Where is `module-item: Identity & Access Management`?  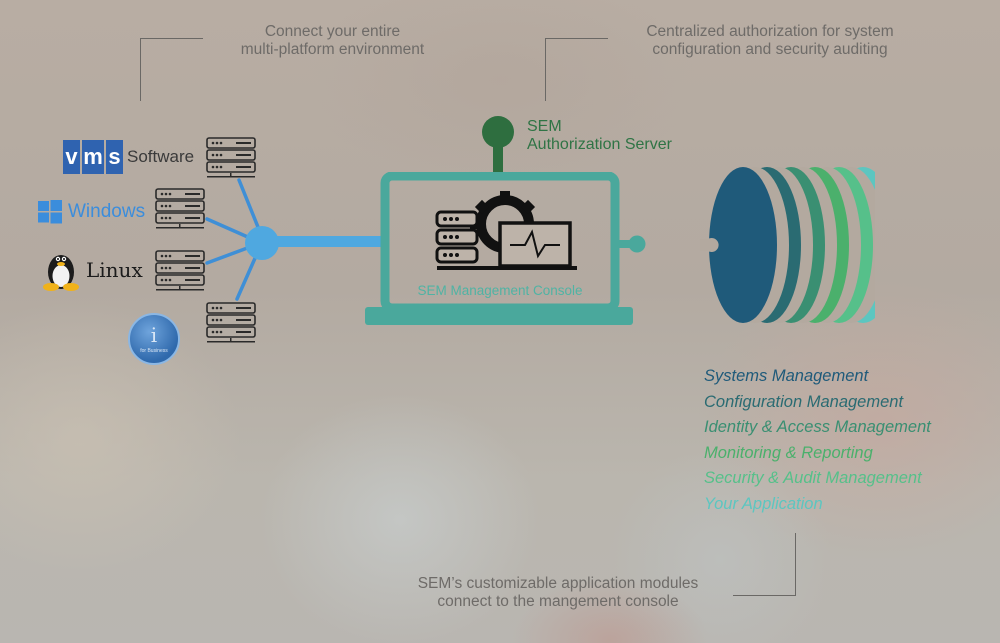
module-item: Identity & Access Management is located at coordinates (817, 427).